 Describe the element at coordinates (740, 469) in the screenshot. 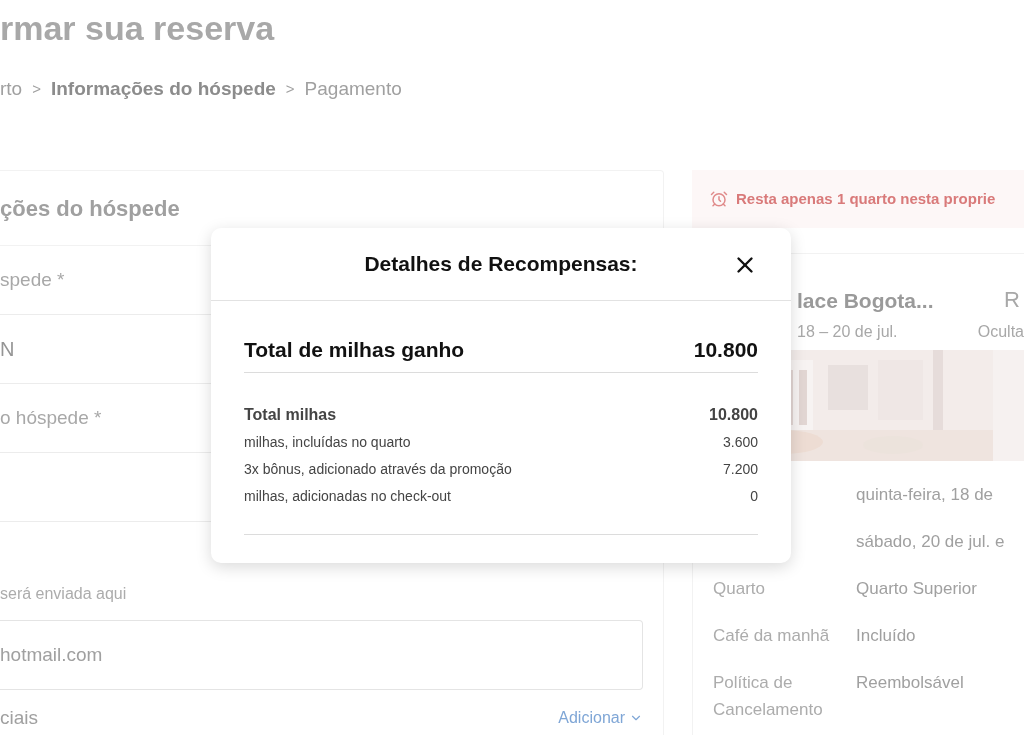

I see `breakdown-value: 7.200` at that location.